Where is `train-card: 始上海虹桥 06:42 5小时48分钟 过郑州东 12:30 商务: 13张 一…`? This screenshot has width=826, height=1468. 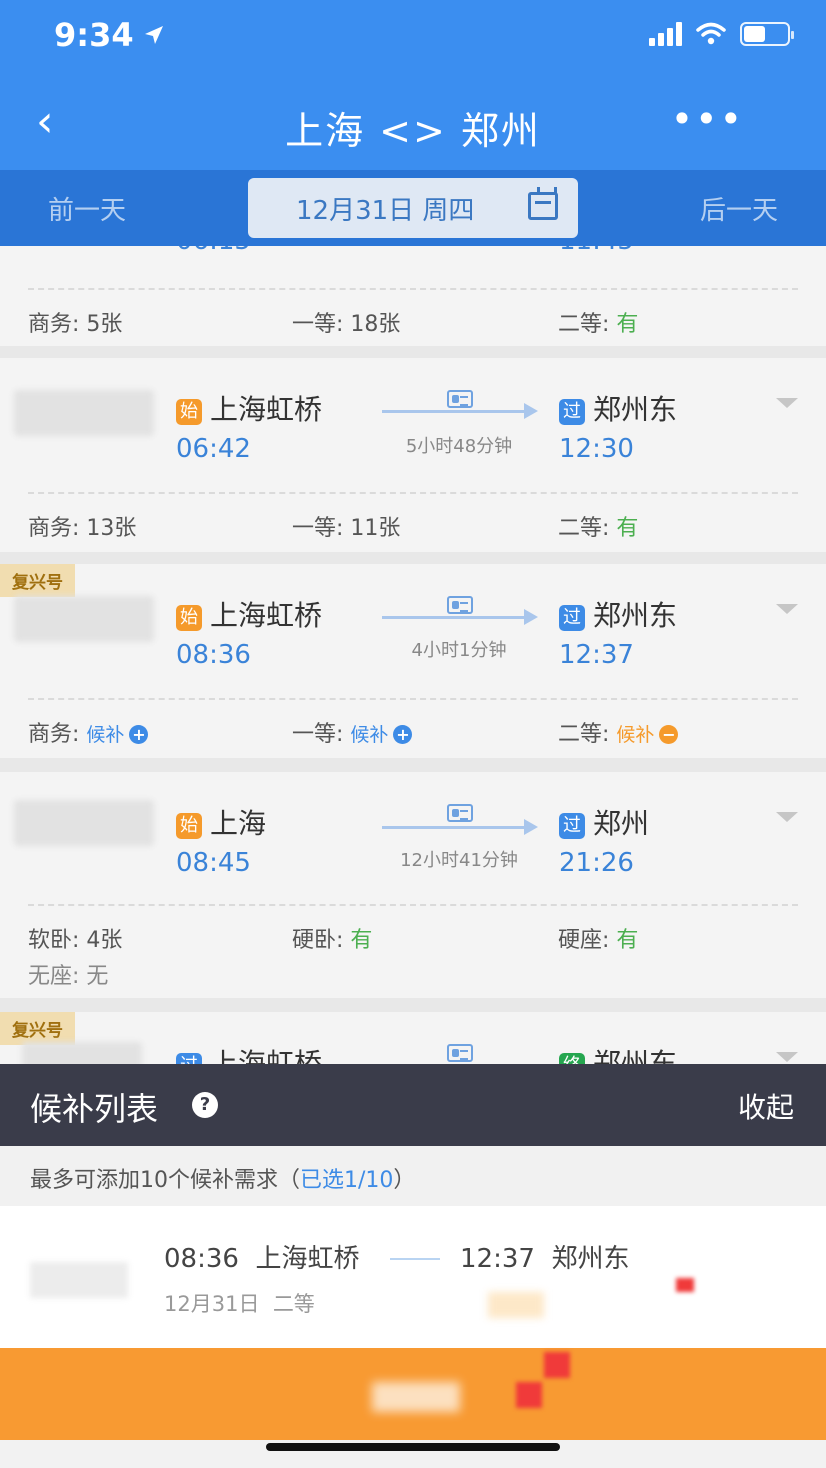 train-card: 始上海虹桥 06:42 5小时48分钟 过郑州东 12:30 商务: 13张 一… is located at coordinates (413, 455).